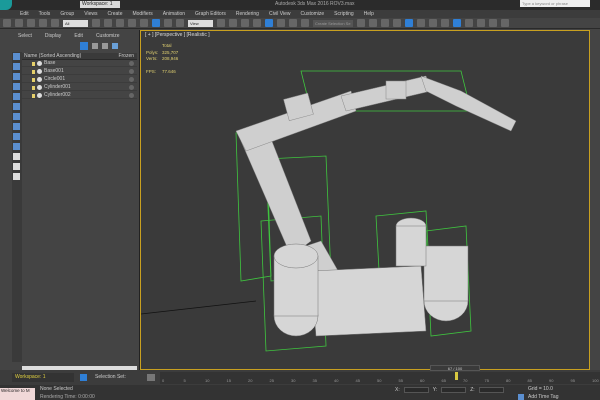 The height and width of the screenshot is (400, 600). Describe the element at coordinates (210, 14) in the screenshot. I see `menu-graph-editors: Graph Editors` at that location.